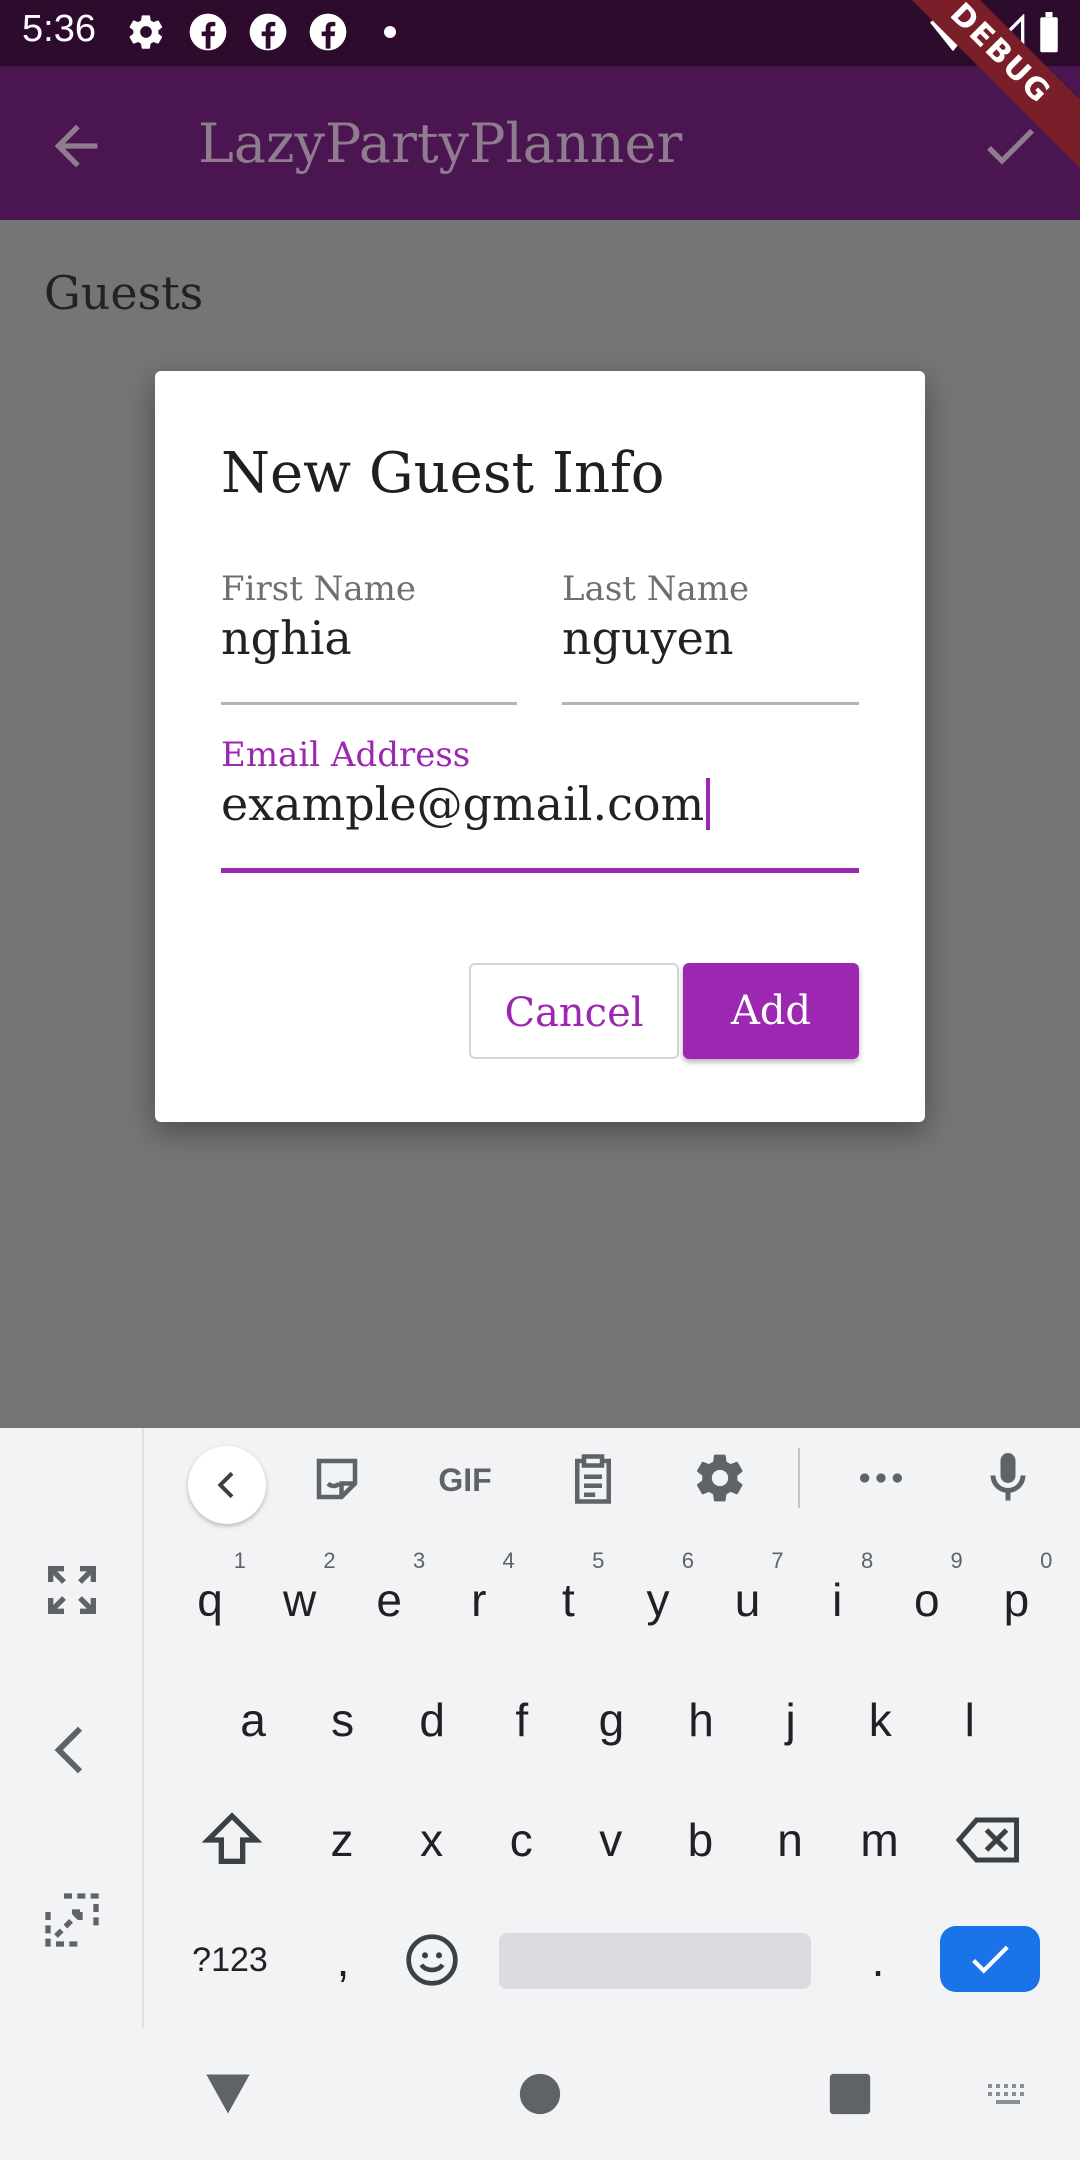 This screenshot has width=1080, height=2160. Describe the element at coordinates (389, 1600) in the screenshot. I see `key-e: e3` at that location.